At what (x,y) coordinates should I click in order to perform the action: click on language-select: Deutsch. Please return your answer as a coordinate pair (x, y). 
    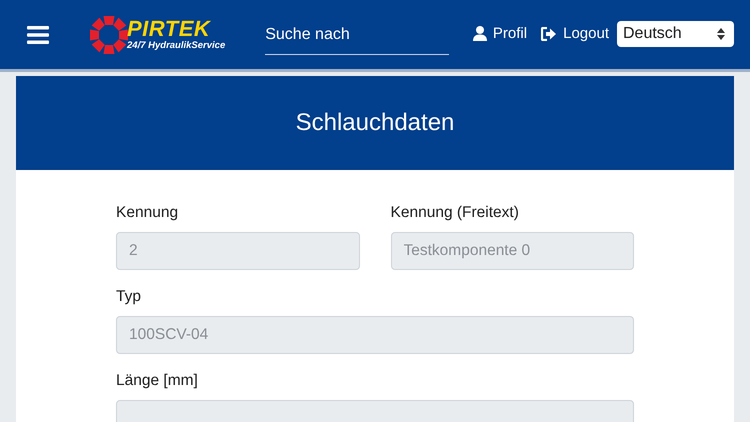
    Looking at the image, I should click on (675, 33).